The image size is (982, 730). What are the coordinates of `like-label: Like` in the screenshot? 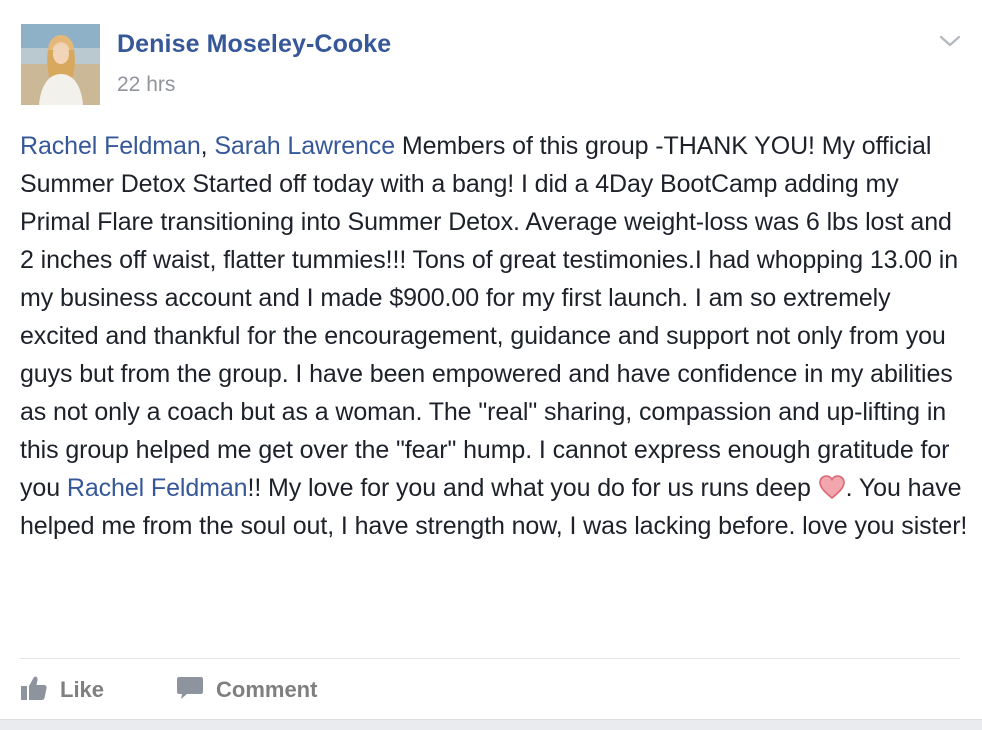 It's located at (82, 689).